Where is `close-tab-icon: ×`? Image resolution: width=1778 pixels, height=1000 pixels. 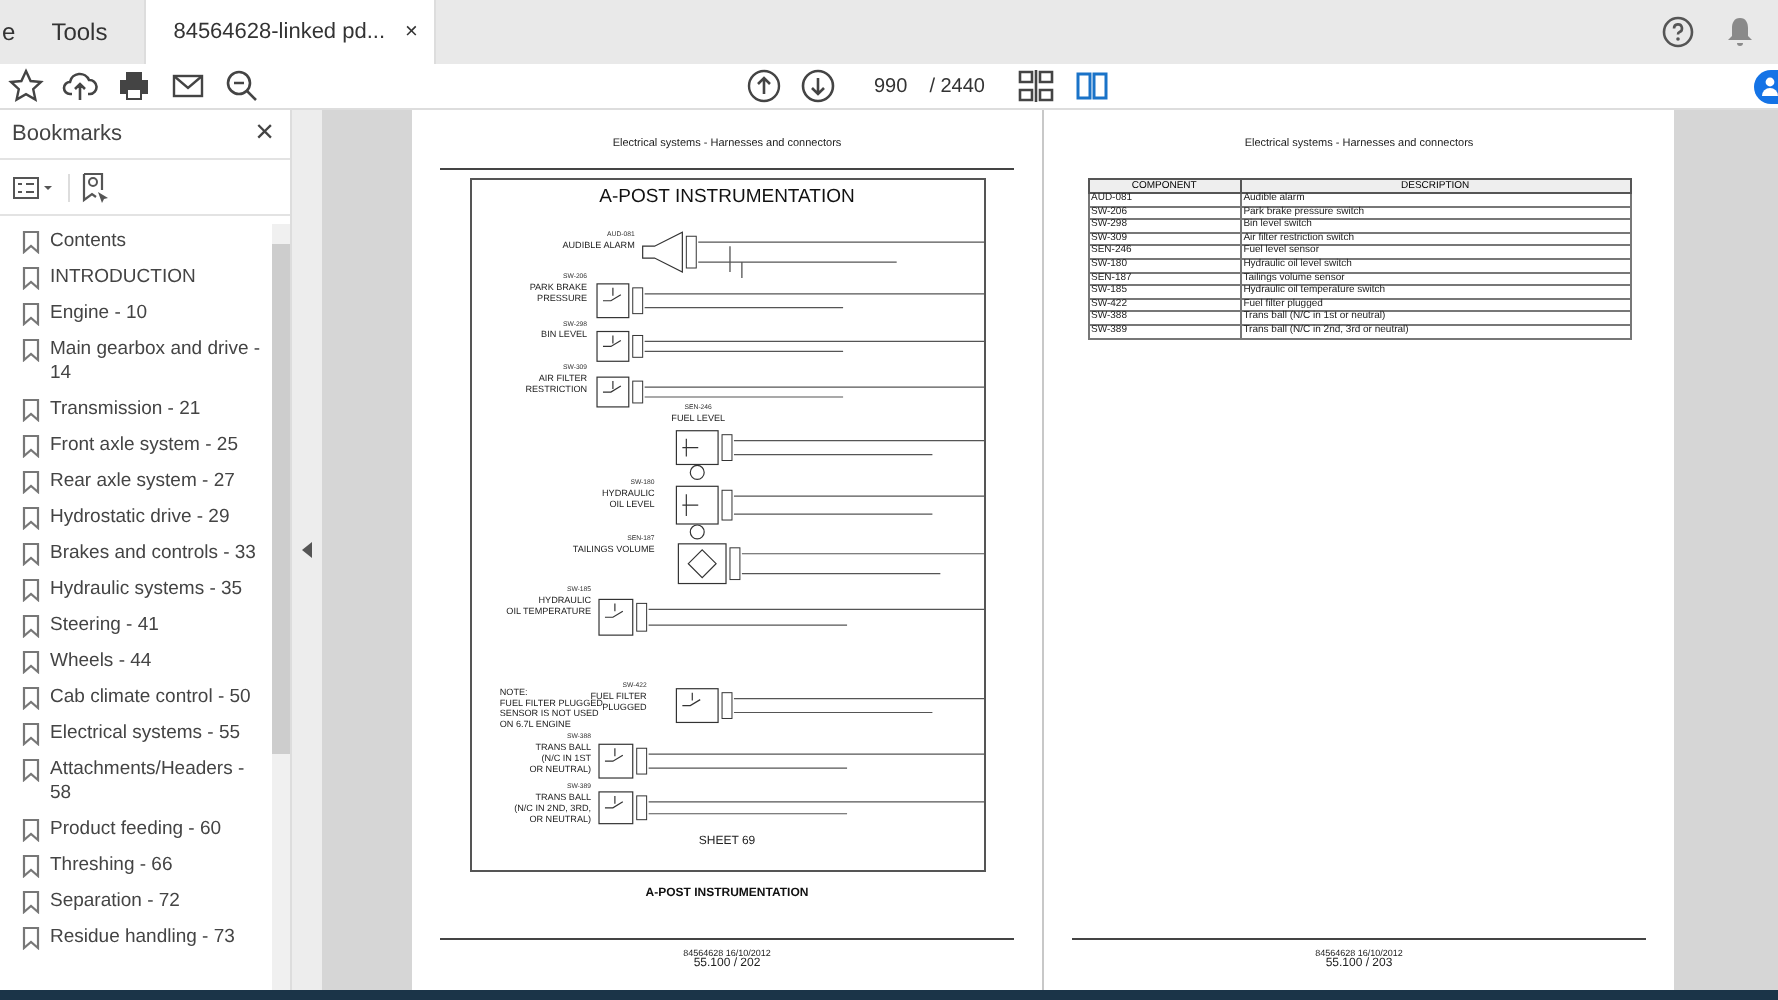 close-tab-icon: × is located at coordinates (411, 32).